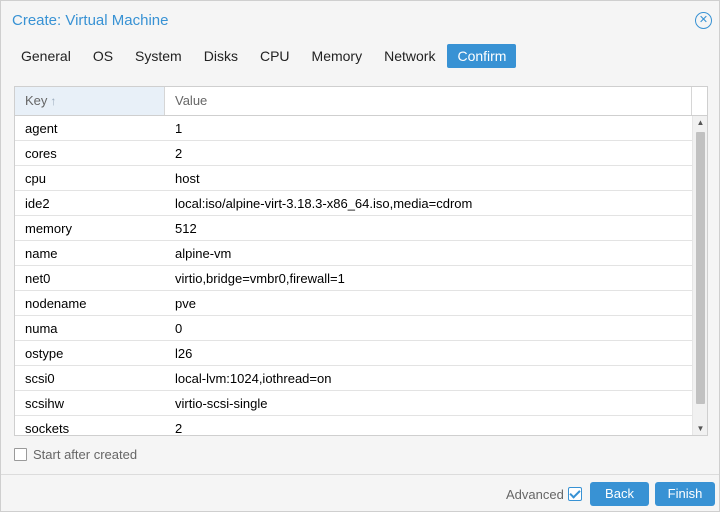 This screenshot has height=512, width=720. I want to click on row-key: memory, so click(48, 228).